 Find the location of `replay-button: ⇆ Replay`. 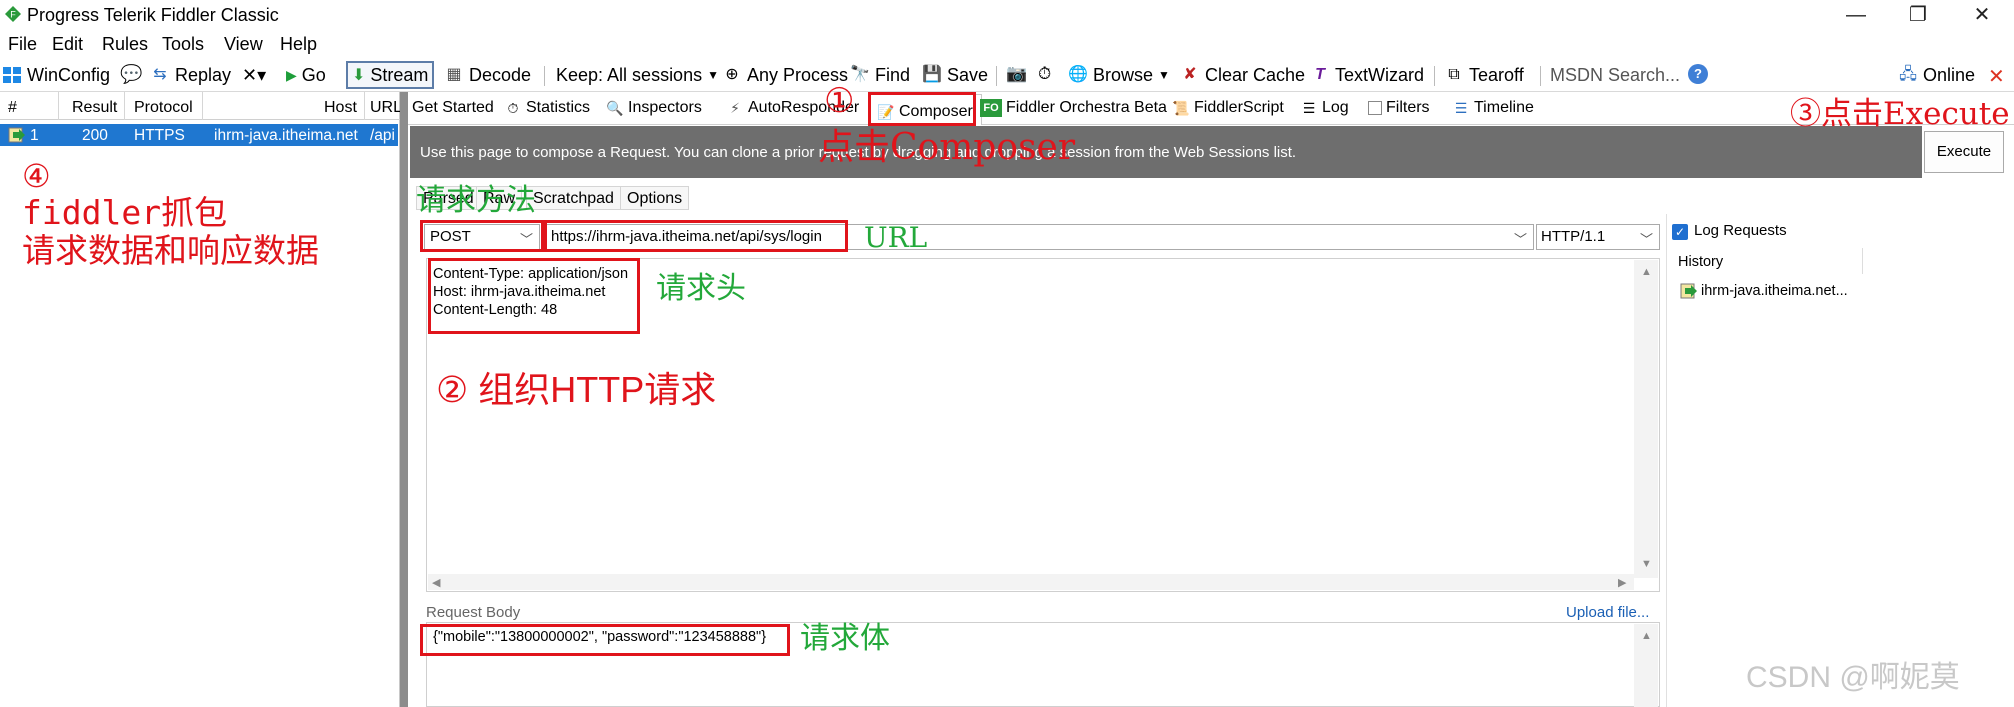

replay-button: ⇆ Replay is located at coordinates (190, 75).